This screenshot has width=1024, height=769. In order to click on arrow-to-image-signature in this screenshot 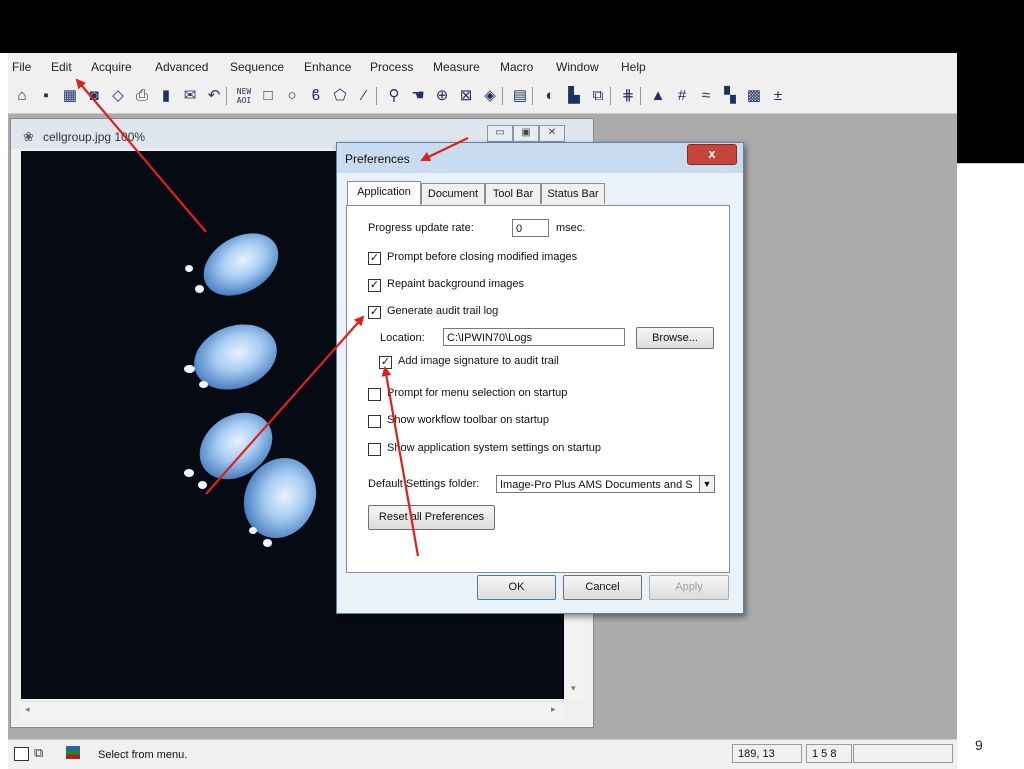, I will do `click(400, 461)`.